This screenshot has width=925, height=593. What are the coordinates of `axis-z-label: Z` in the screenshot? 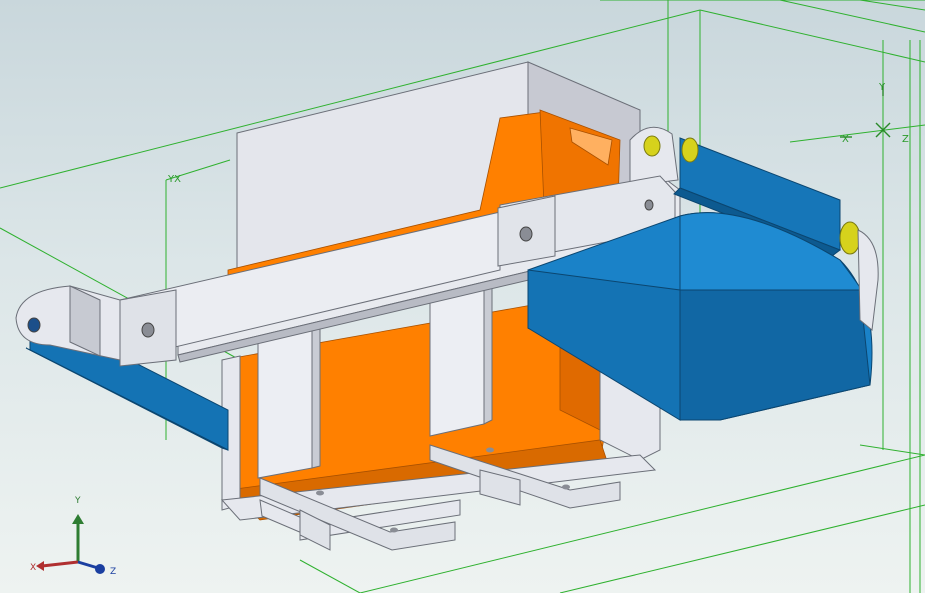 It's located at (113, 572).